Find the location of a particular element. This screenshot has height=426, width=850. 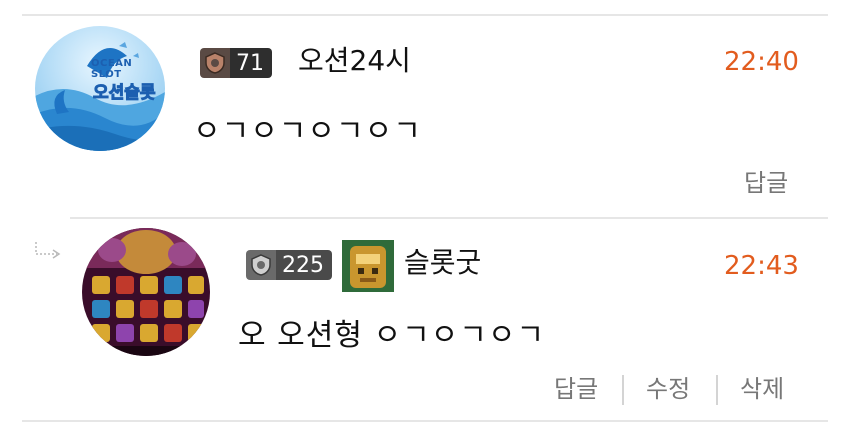

avatar is located at coordinates (146, 292).